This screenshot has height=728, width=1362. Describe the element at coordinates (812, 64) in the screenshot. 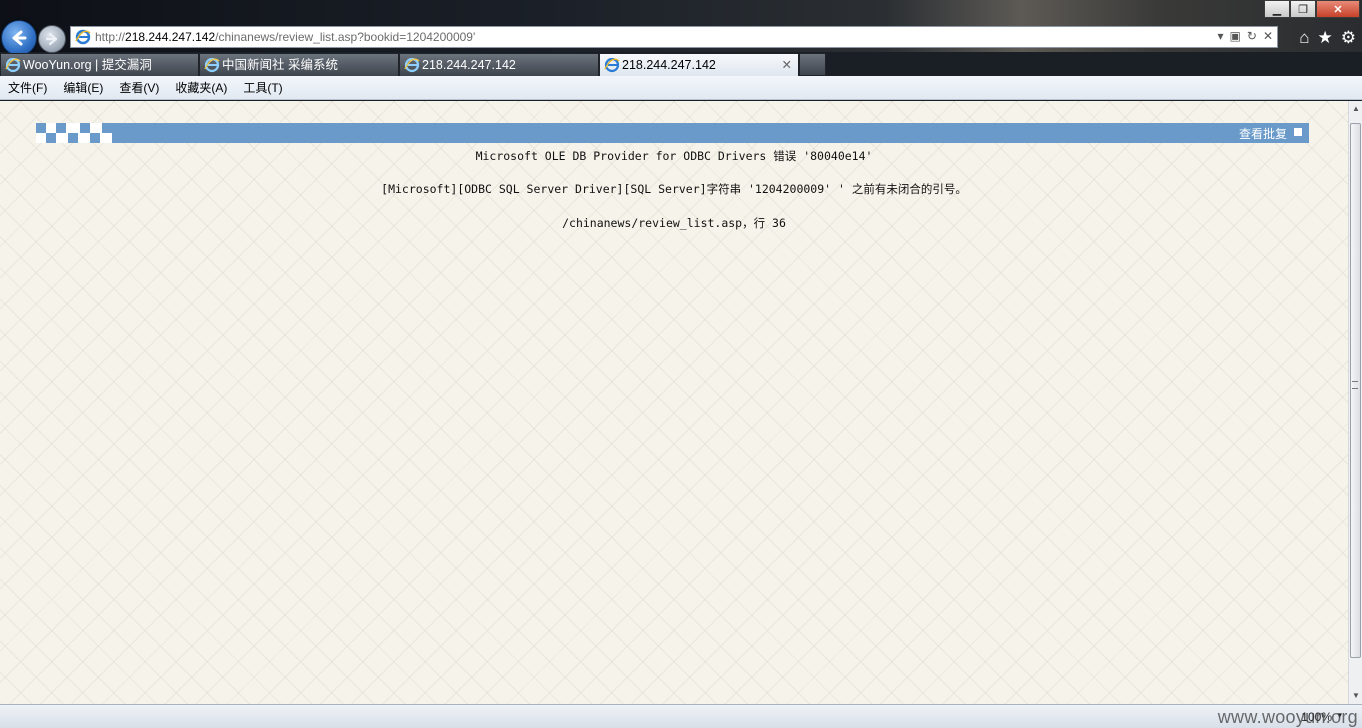

I see `new-tab-button` at that location.